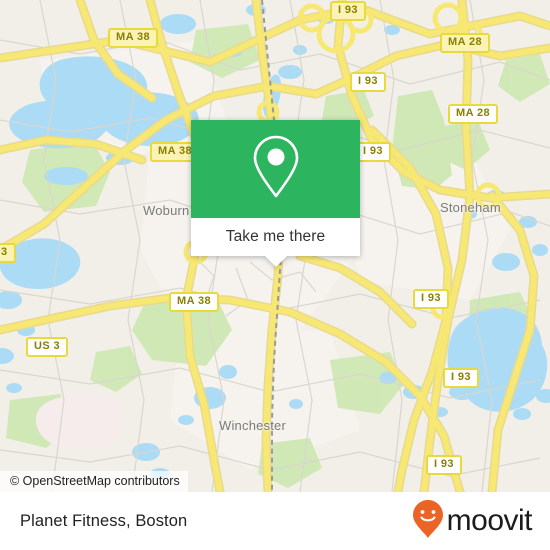 This screenshot has height=550, width=550. I want to click on location-pin-icon, so click(276, 169).